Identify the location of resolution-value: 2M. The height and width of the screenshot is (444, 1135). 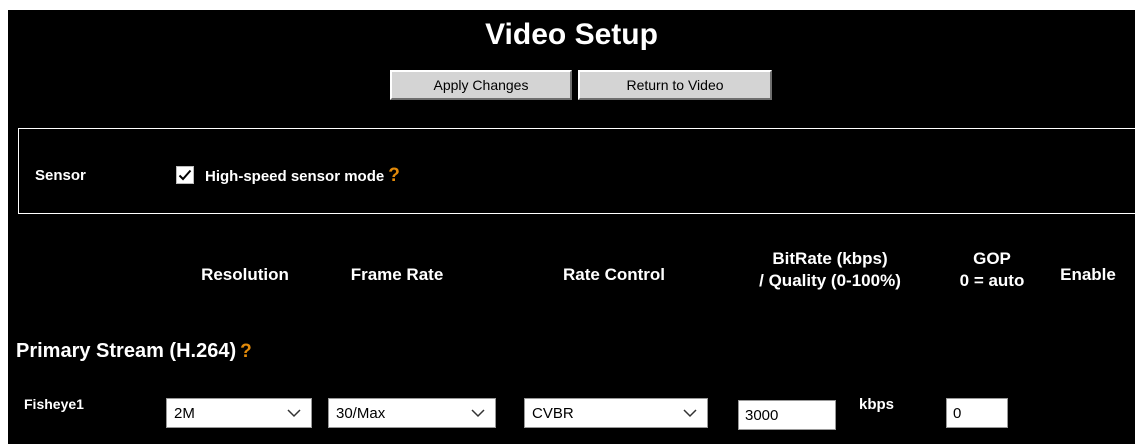
(184, 413).